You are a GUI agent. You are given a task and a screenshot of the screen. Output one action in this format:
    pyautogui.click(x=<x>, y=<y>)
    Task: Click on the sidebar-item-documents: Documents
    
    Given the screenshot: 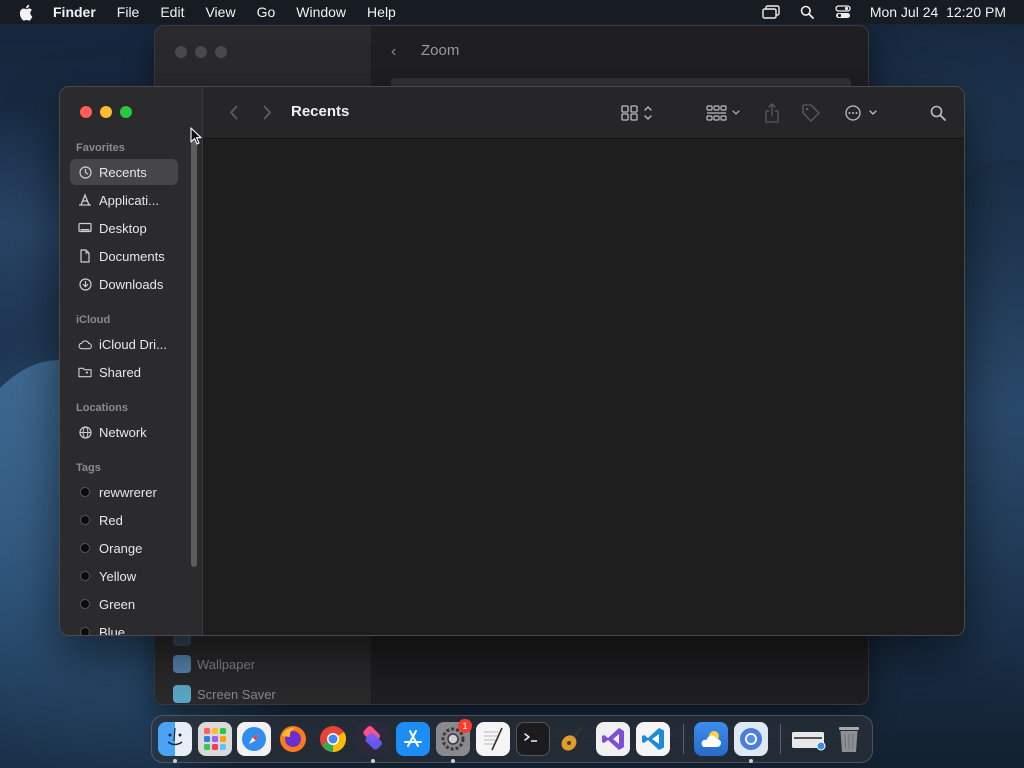 What is the action you would take?
    pyautogui.click(x=124, y=256)
    